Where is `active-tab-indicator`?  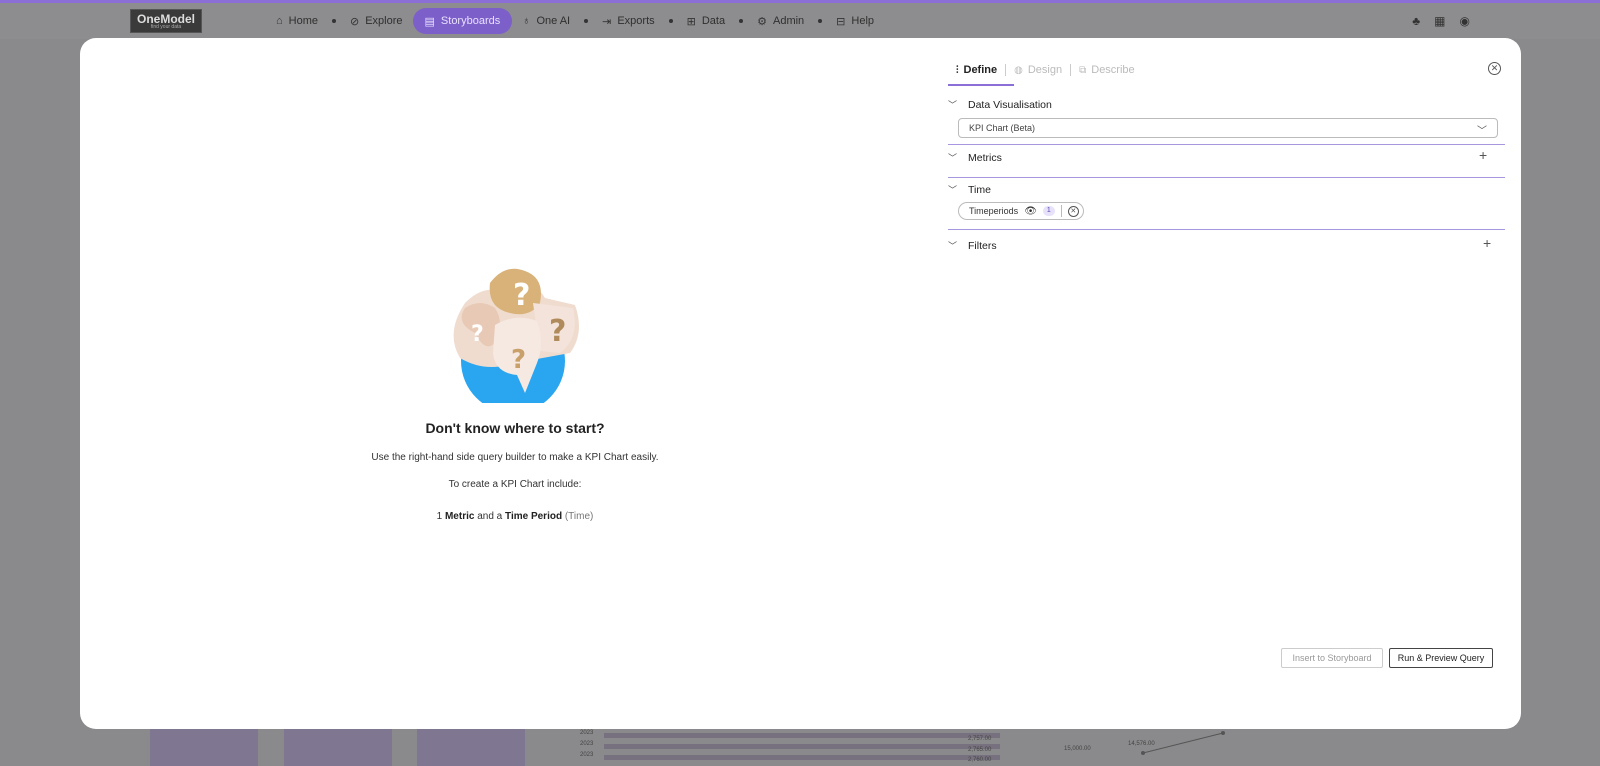
active-tab-indicator is located at coordinates (981, 85).